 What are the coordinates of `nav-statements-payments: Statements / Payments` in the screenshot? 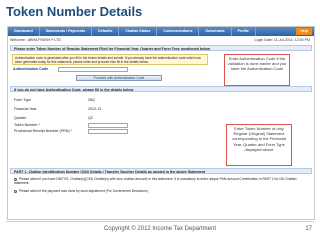 It's located at (66, 31).